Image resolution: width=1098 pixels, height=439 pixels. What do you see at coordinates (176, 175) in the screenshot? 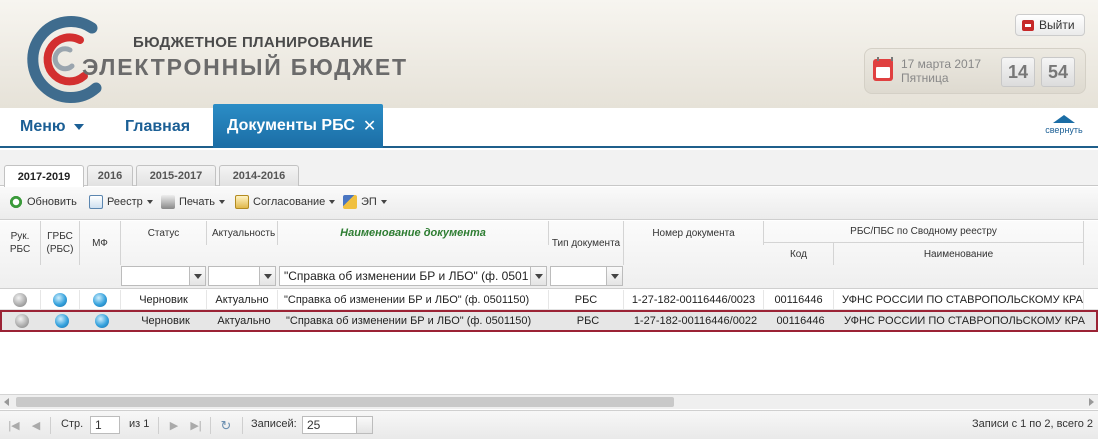
I see `tab-period-2015-2017: 2015-2017` at bounding box center [176, 175].